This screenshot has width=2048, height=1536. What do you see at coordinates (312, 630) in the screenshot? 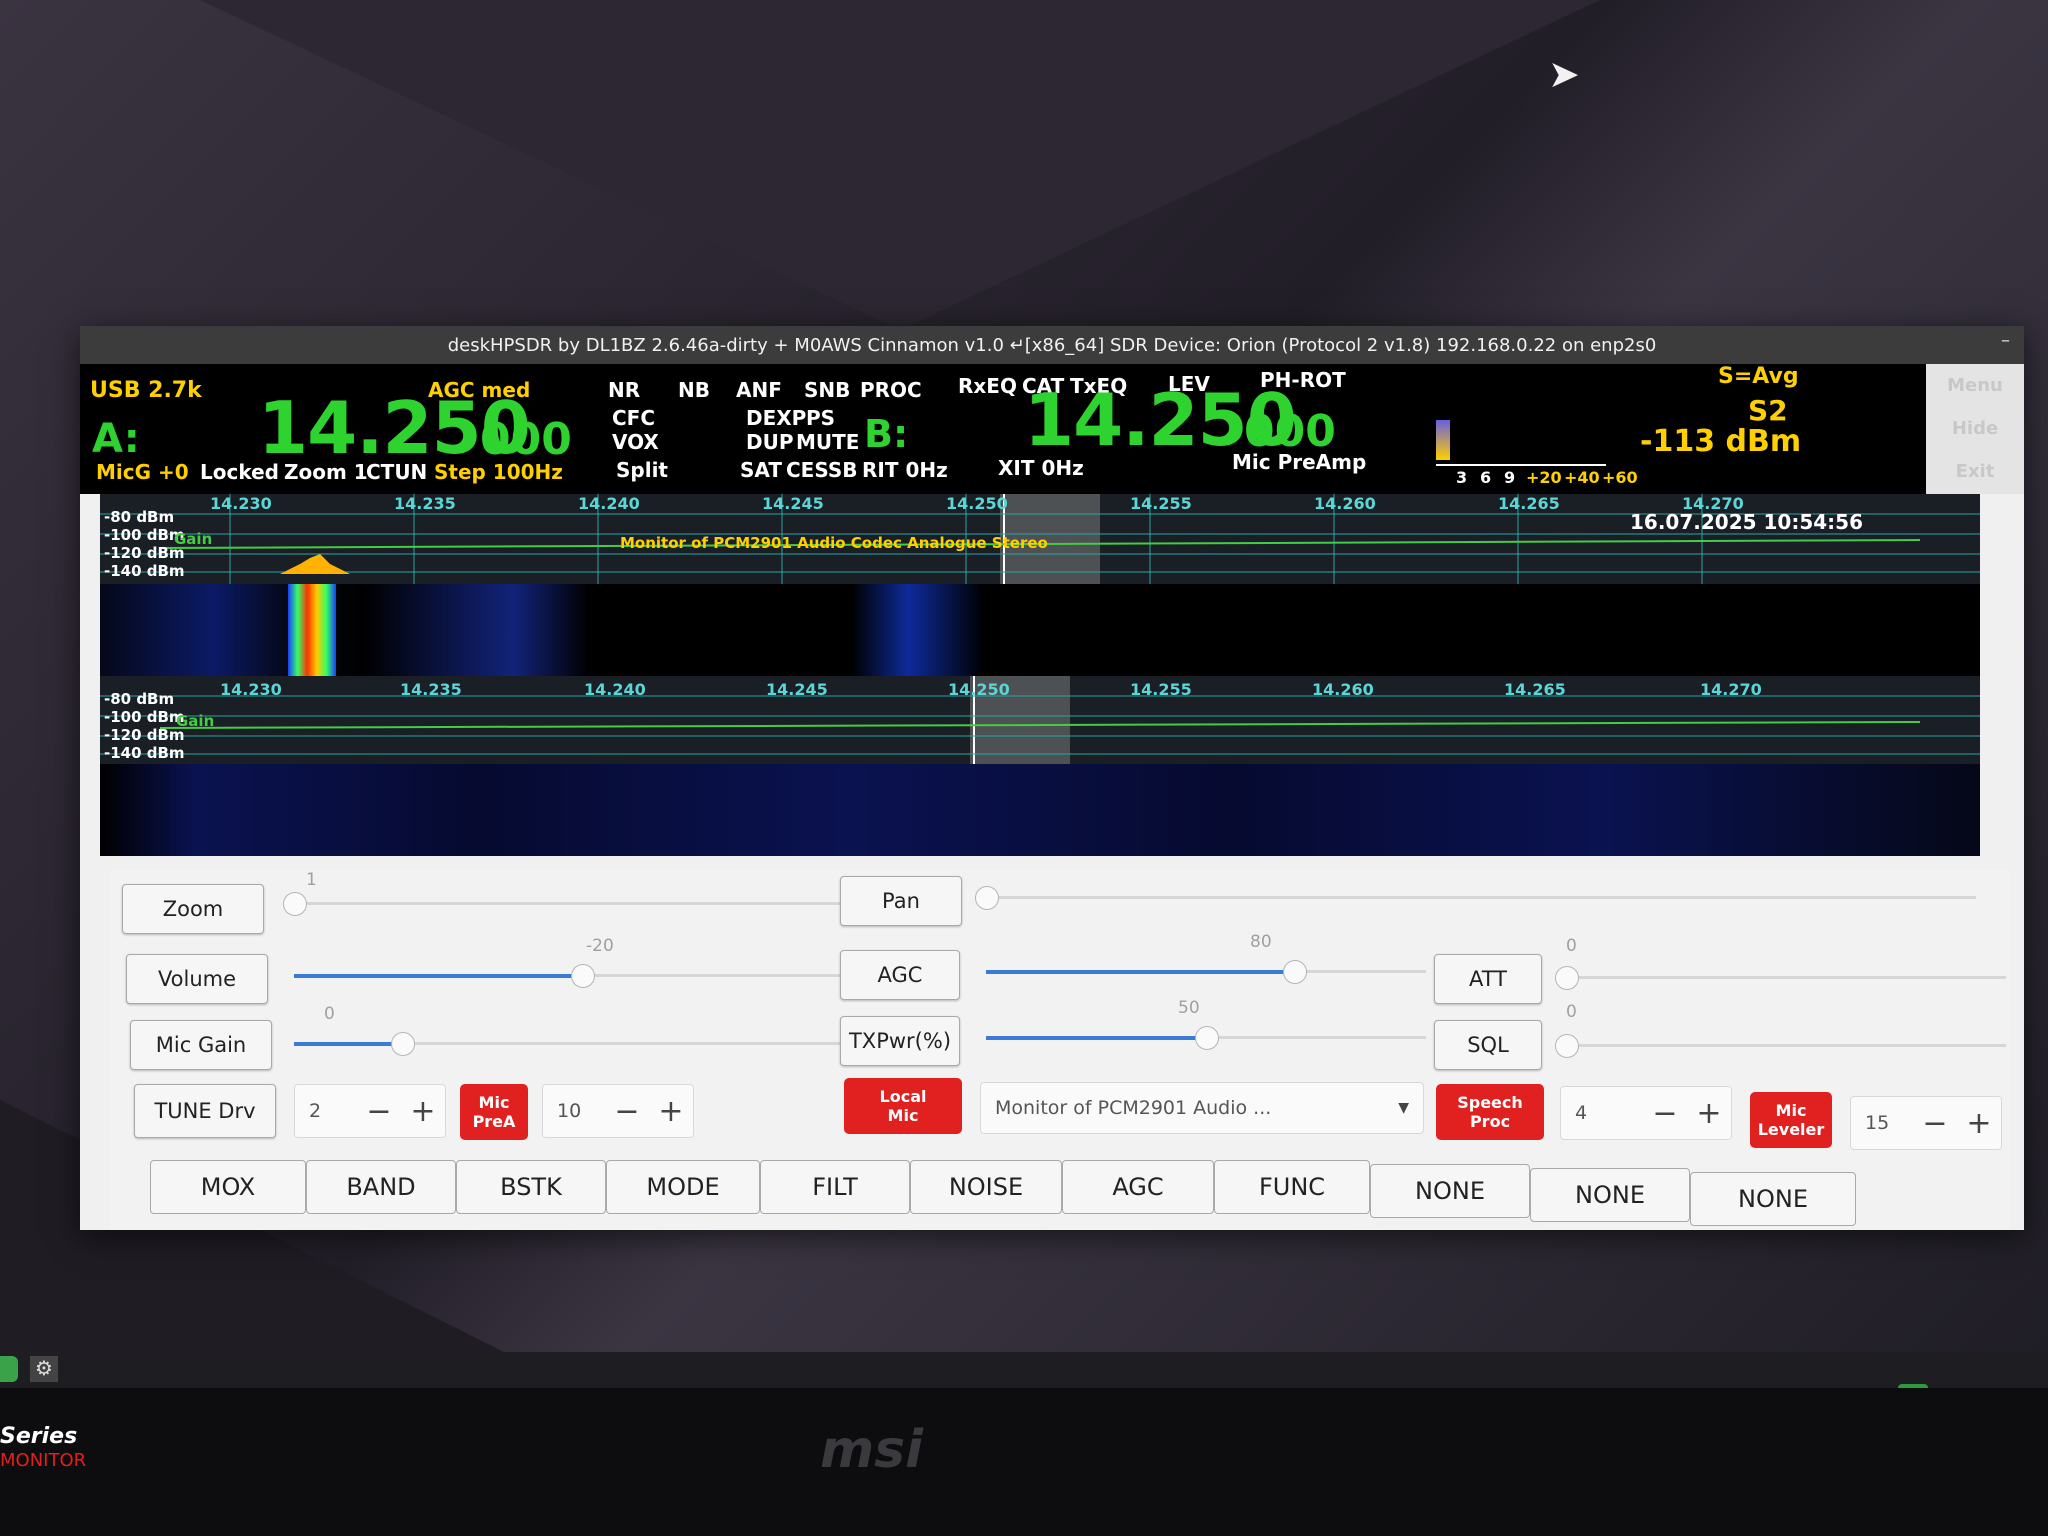
I see `waterfall-signal` at bounding box center [312, 630].